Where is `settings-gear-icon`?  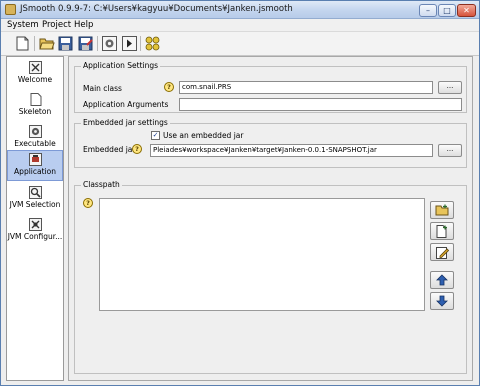
settings-gear-icon is located at coordinates (109, 43).